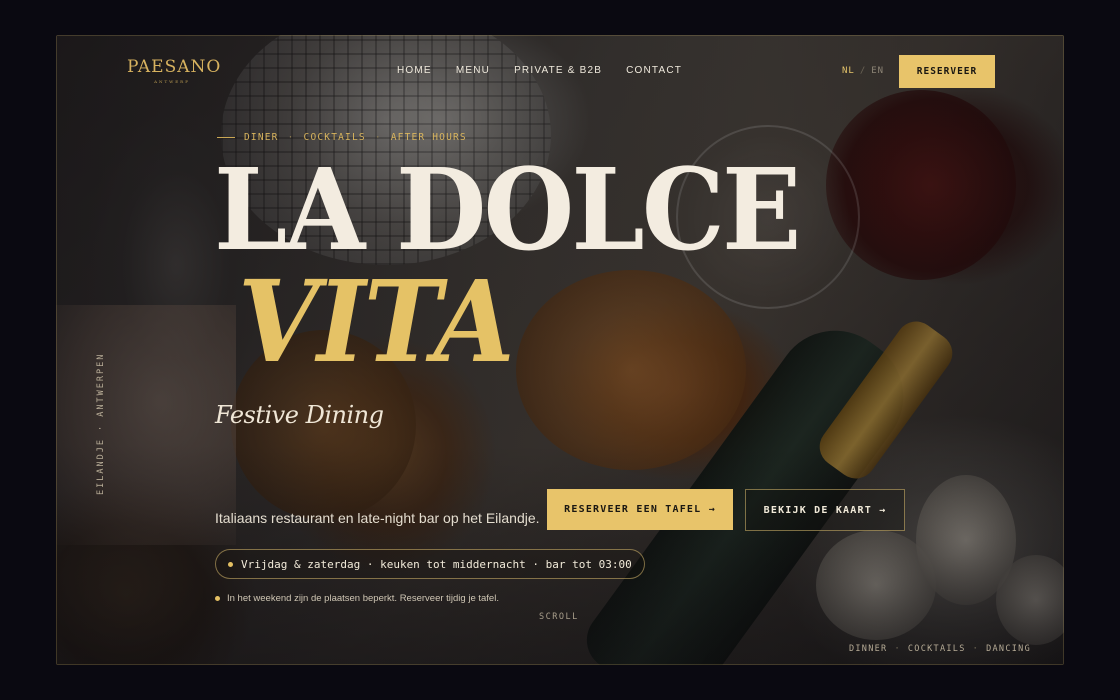 This screenshot has width=1120, height=700. Describe the element at coordinates (559, 617) in the screenshot. I see `scroll-indicator: SCROLL` at that location.